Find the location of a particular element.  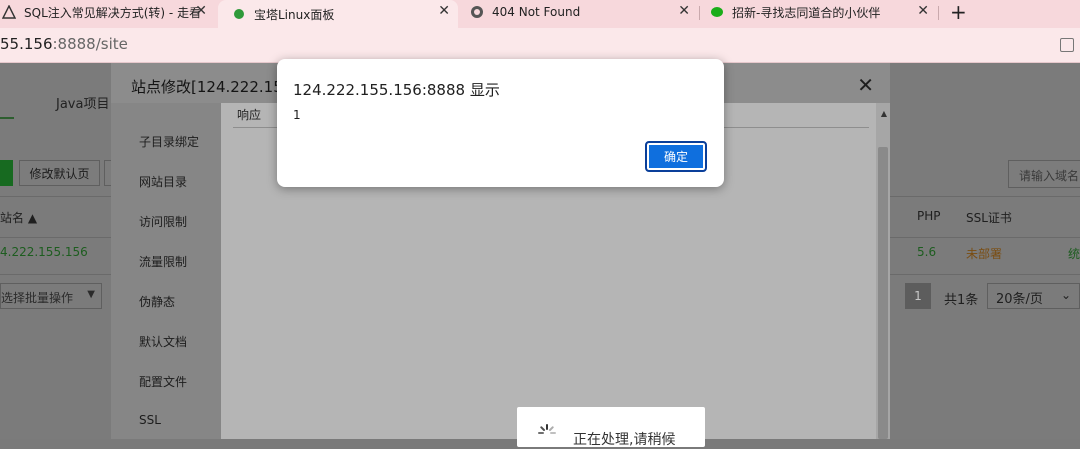

chevron-down-icon: ⌄ is located at coordinates (1065, 295).